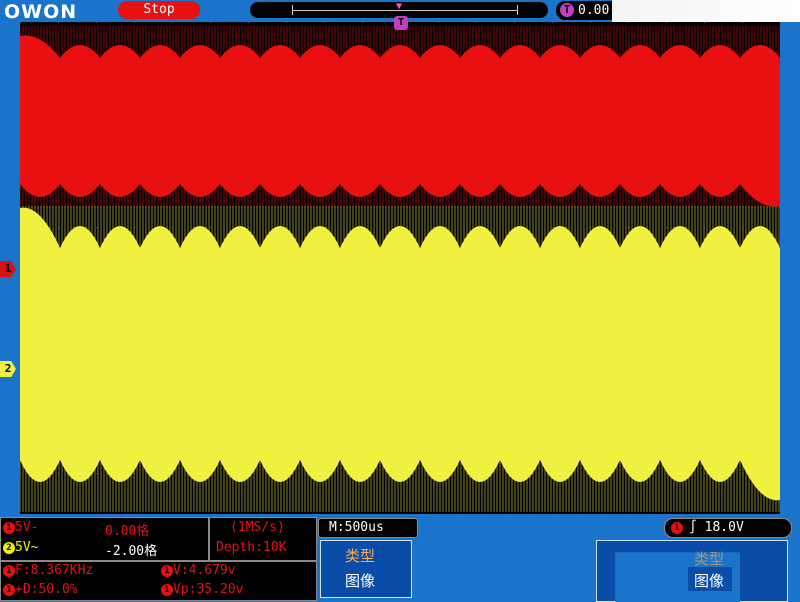  What do you see at coordinates (41, 12) in the screenshot?
I see `brand-logo: OWON` at bounding box center [41, 12].